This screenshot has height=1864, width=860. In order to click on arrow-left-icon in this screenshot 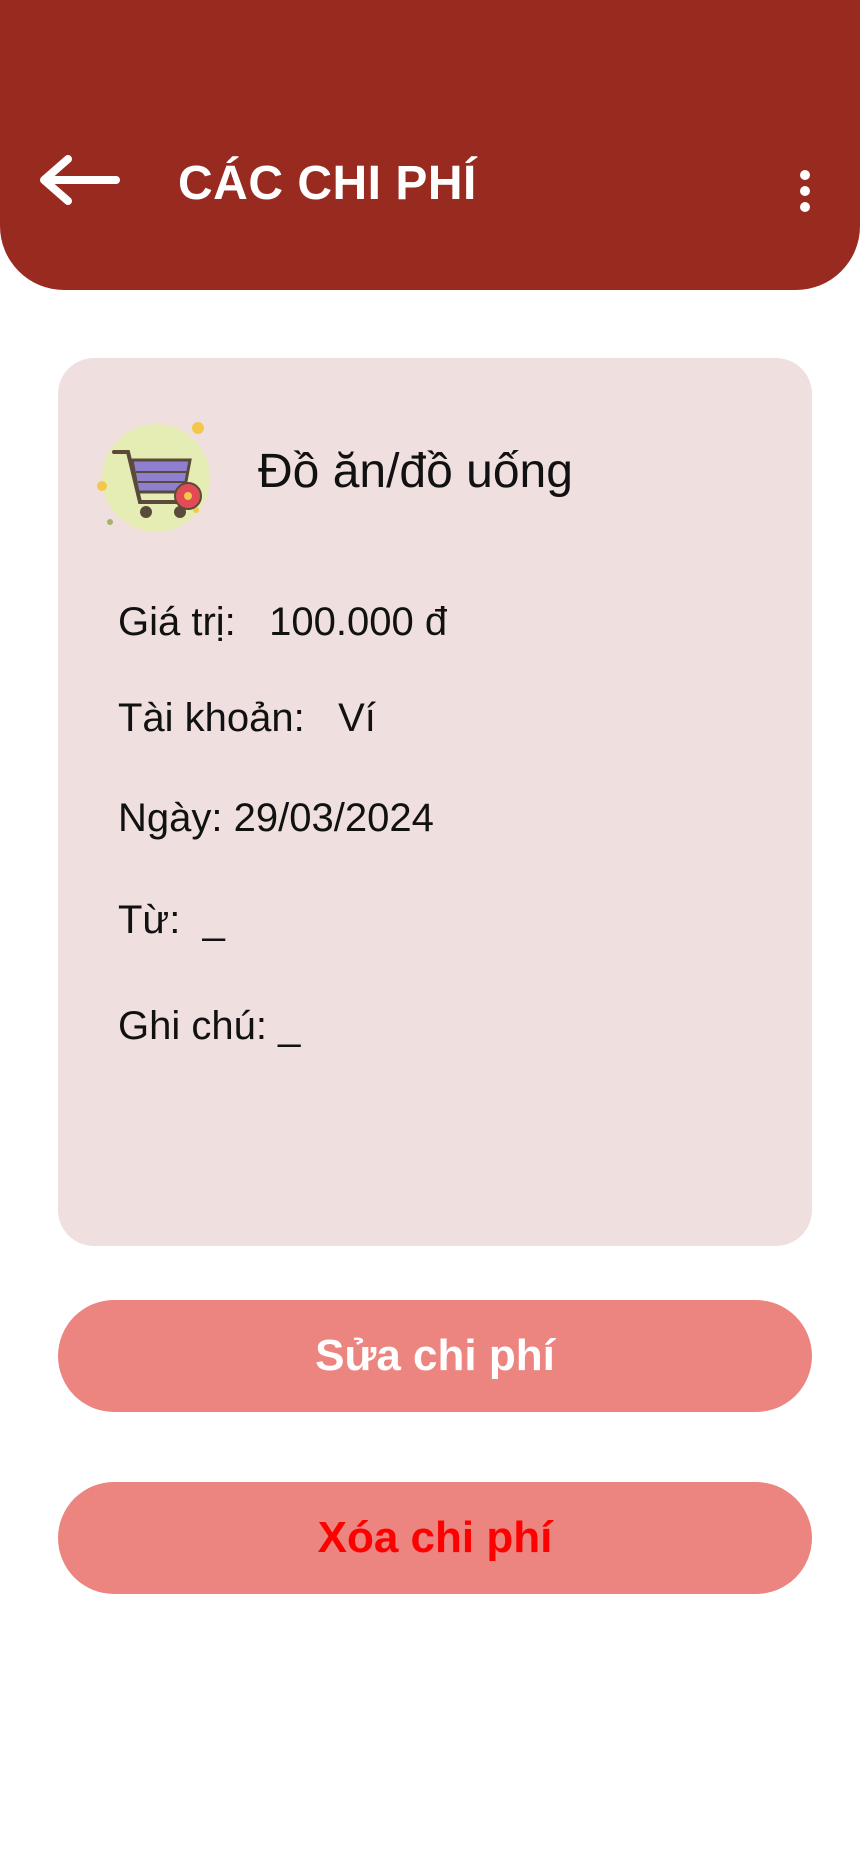, I will do `click(80, 180)`.